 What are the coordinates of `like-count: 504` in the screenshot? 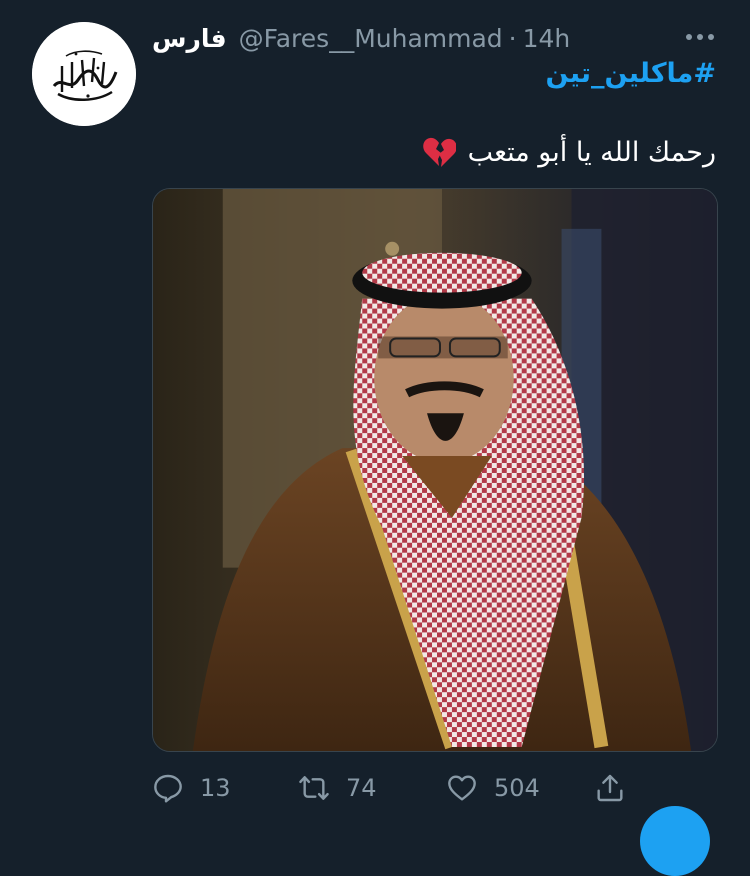 It's located at (517, 788).